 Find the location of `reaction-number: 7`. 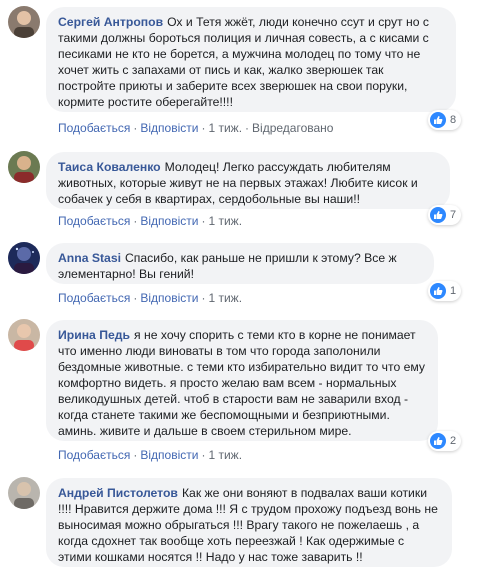

reaction-number: 7 is located at coordinates (453, 215).